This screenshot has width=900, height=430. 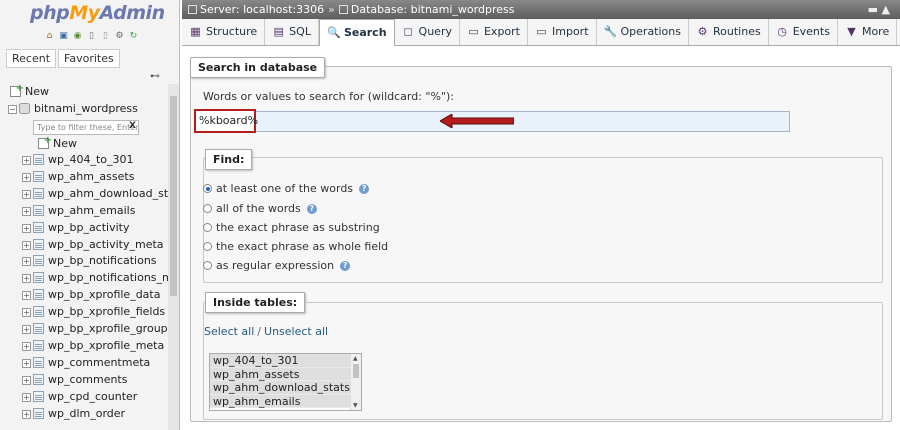 I want to click on find-option: as regular expression?, so click(x=277, y=265).